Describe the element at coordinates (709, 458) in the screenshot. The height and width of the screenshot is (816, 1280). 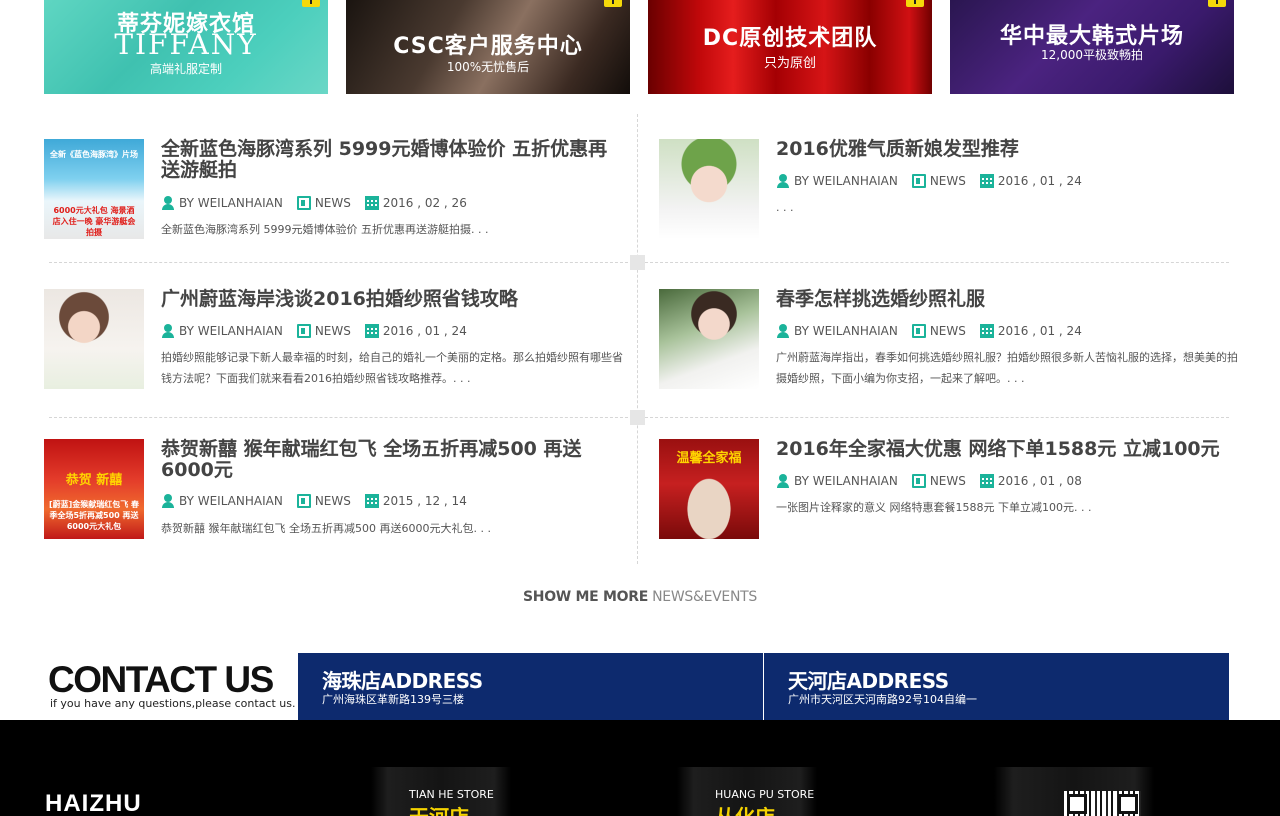
I see `thumb-caption: 温馨全家福` at that location.